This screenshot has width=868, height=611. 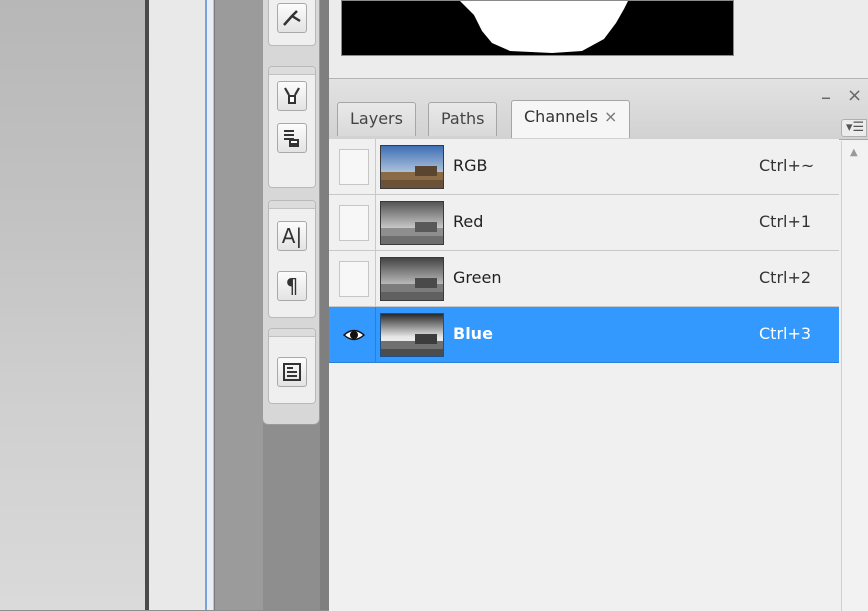 I want to click on tab-channels-label: Channels, so click(x=561, y=116).